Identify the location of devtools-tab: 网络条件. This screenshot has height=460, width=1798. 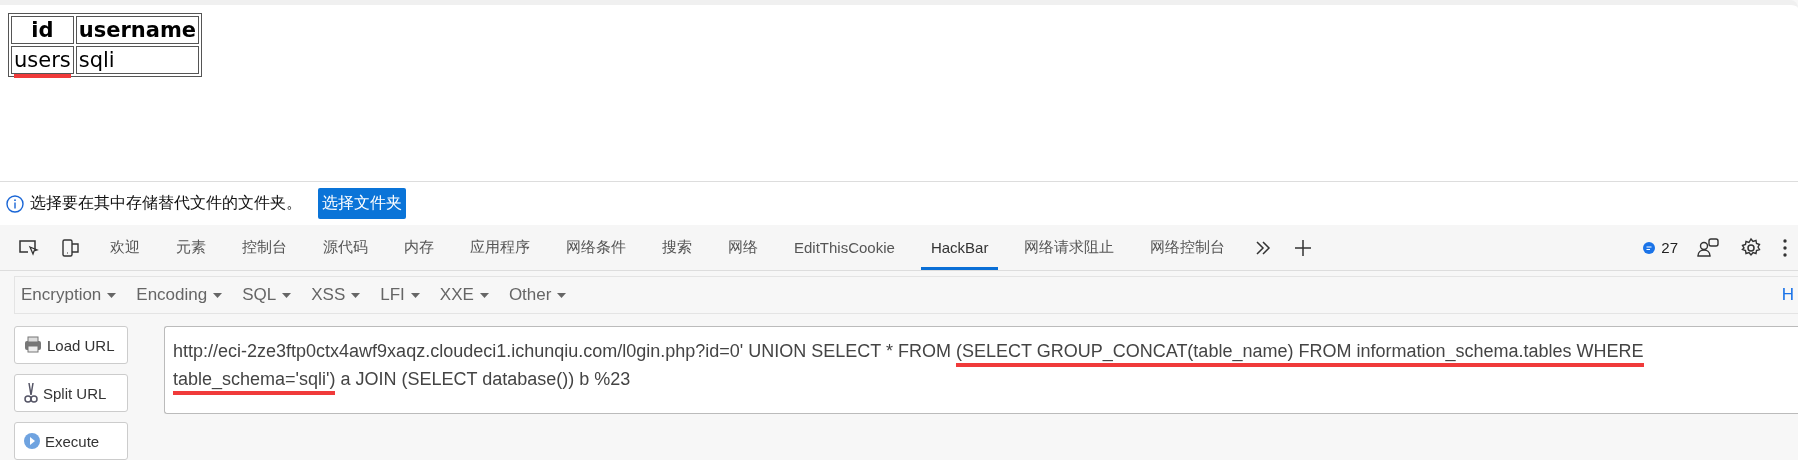
(596, 247).